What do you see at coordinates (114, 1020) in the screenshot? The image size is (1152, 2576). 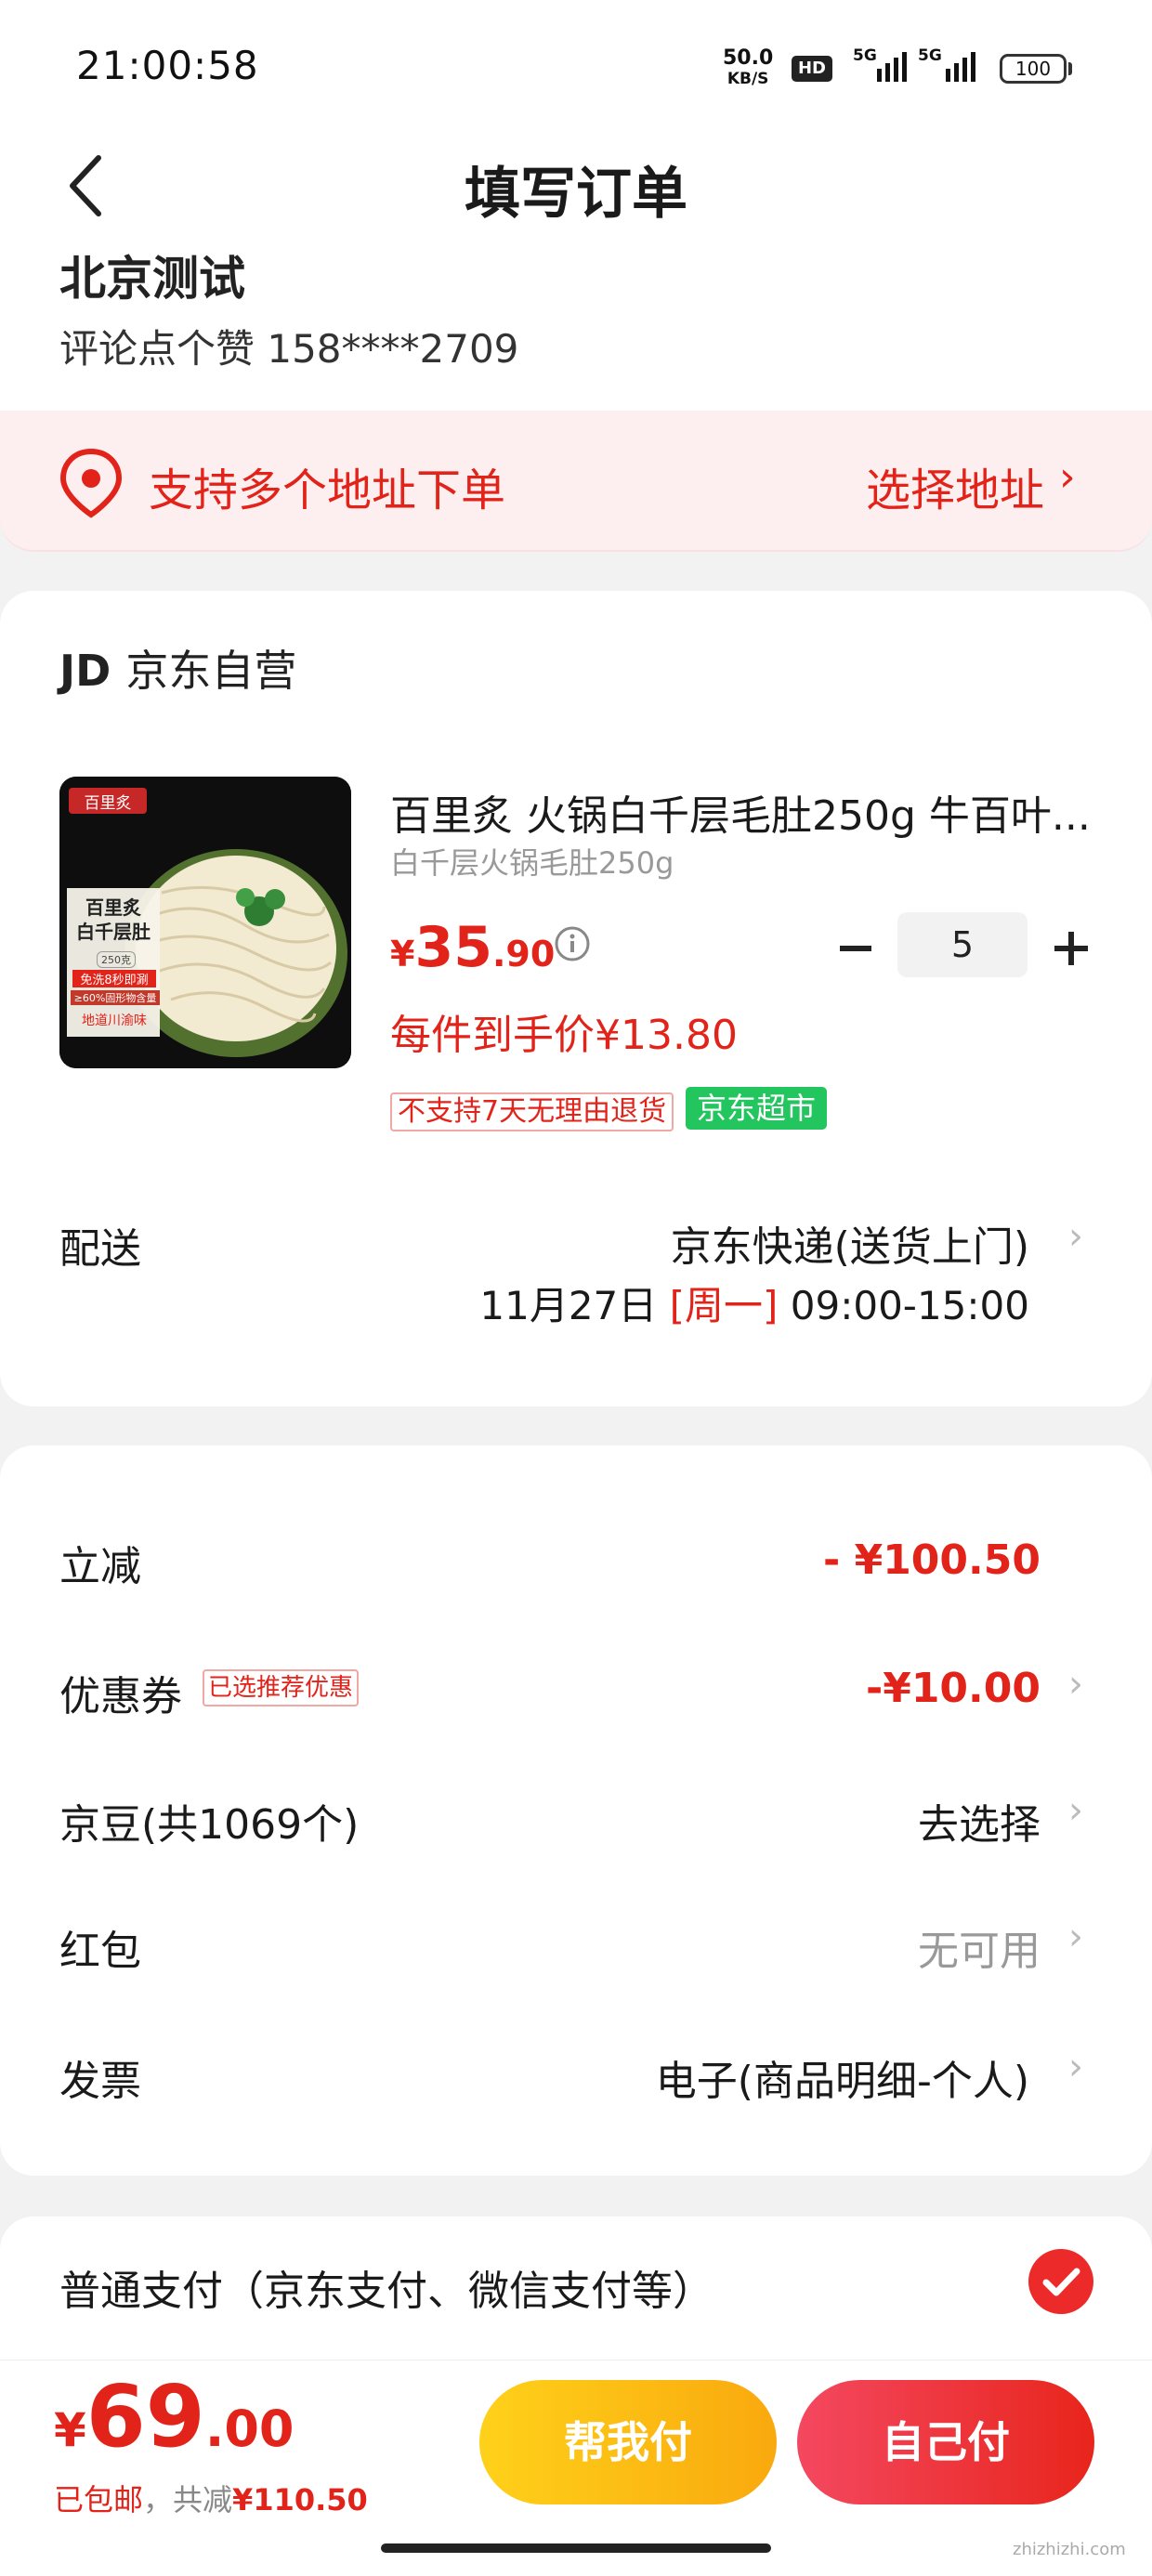 I see `product-image-feature3: 地道川渝味` at bounding box center [114, 1020].